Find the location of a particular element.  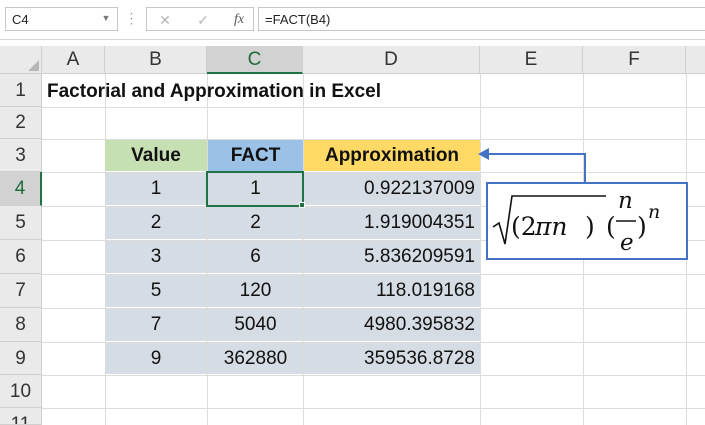

fill-handle is located at coordinates (302, 205).